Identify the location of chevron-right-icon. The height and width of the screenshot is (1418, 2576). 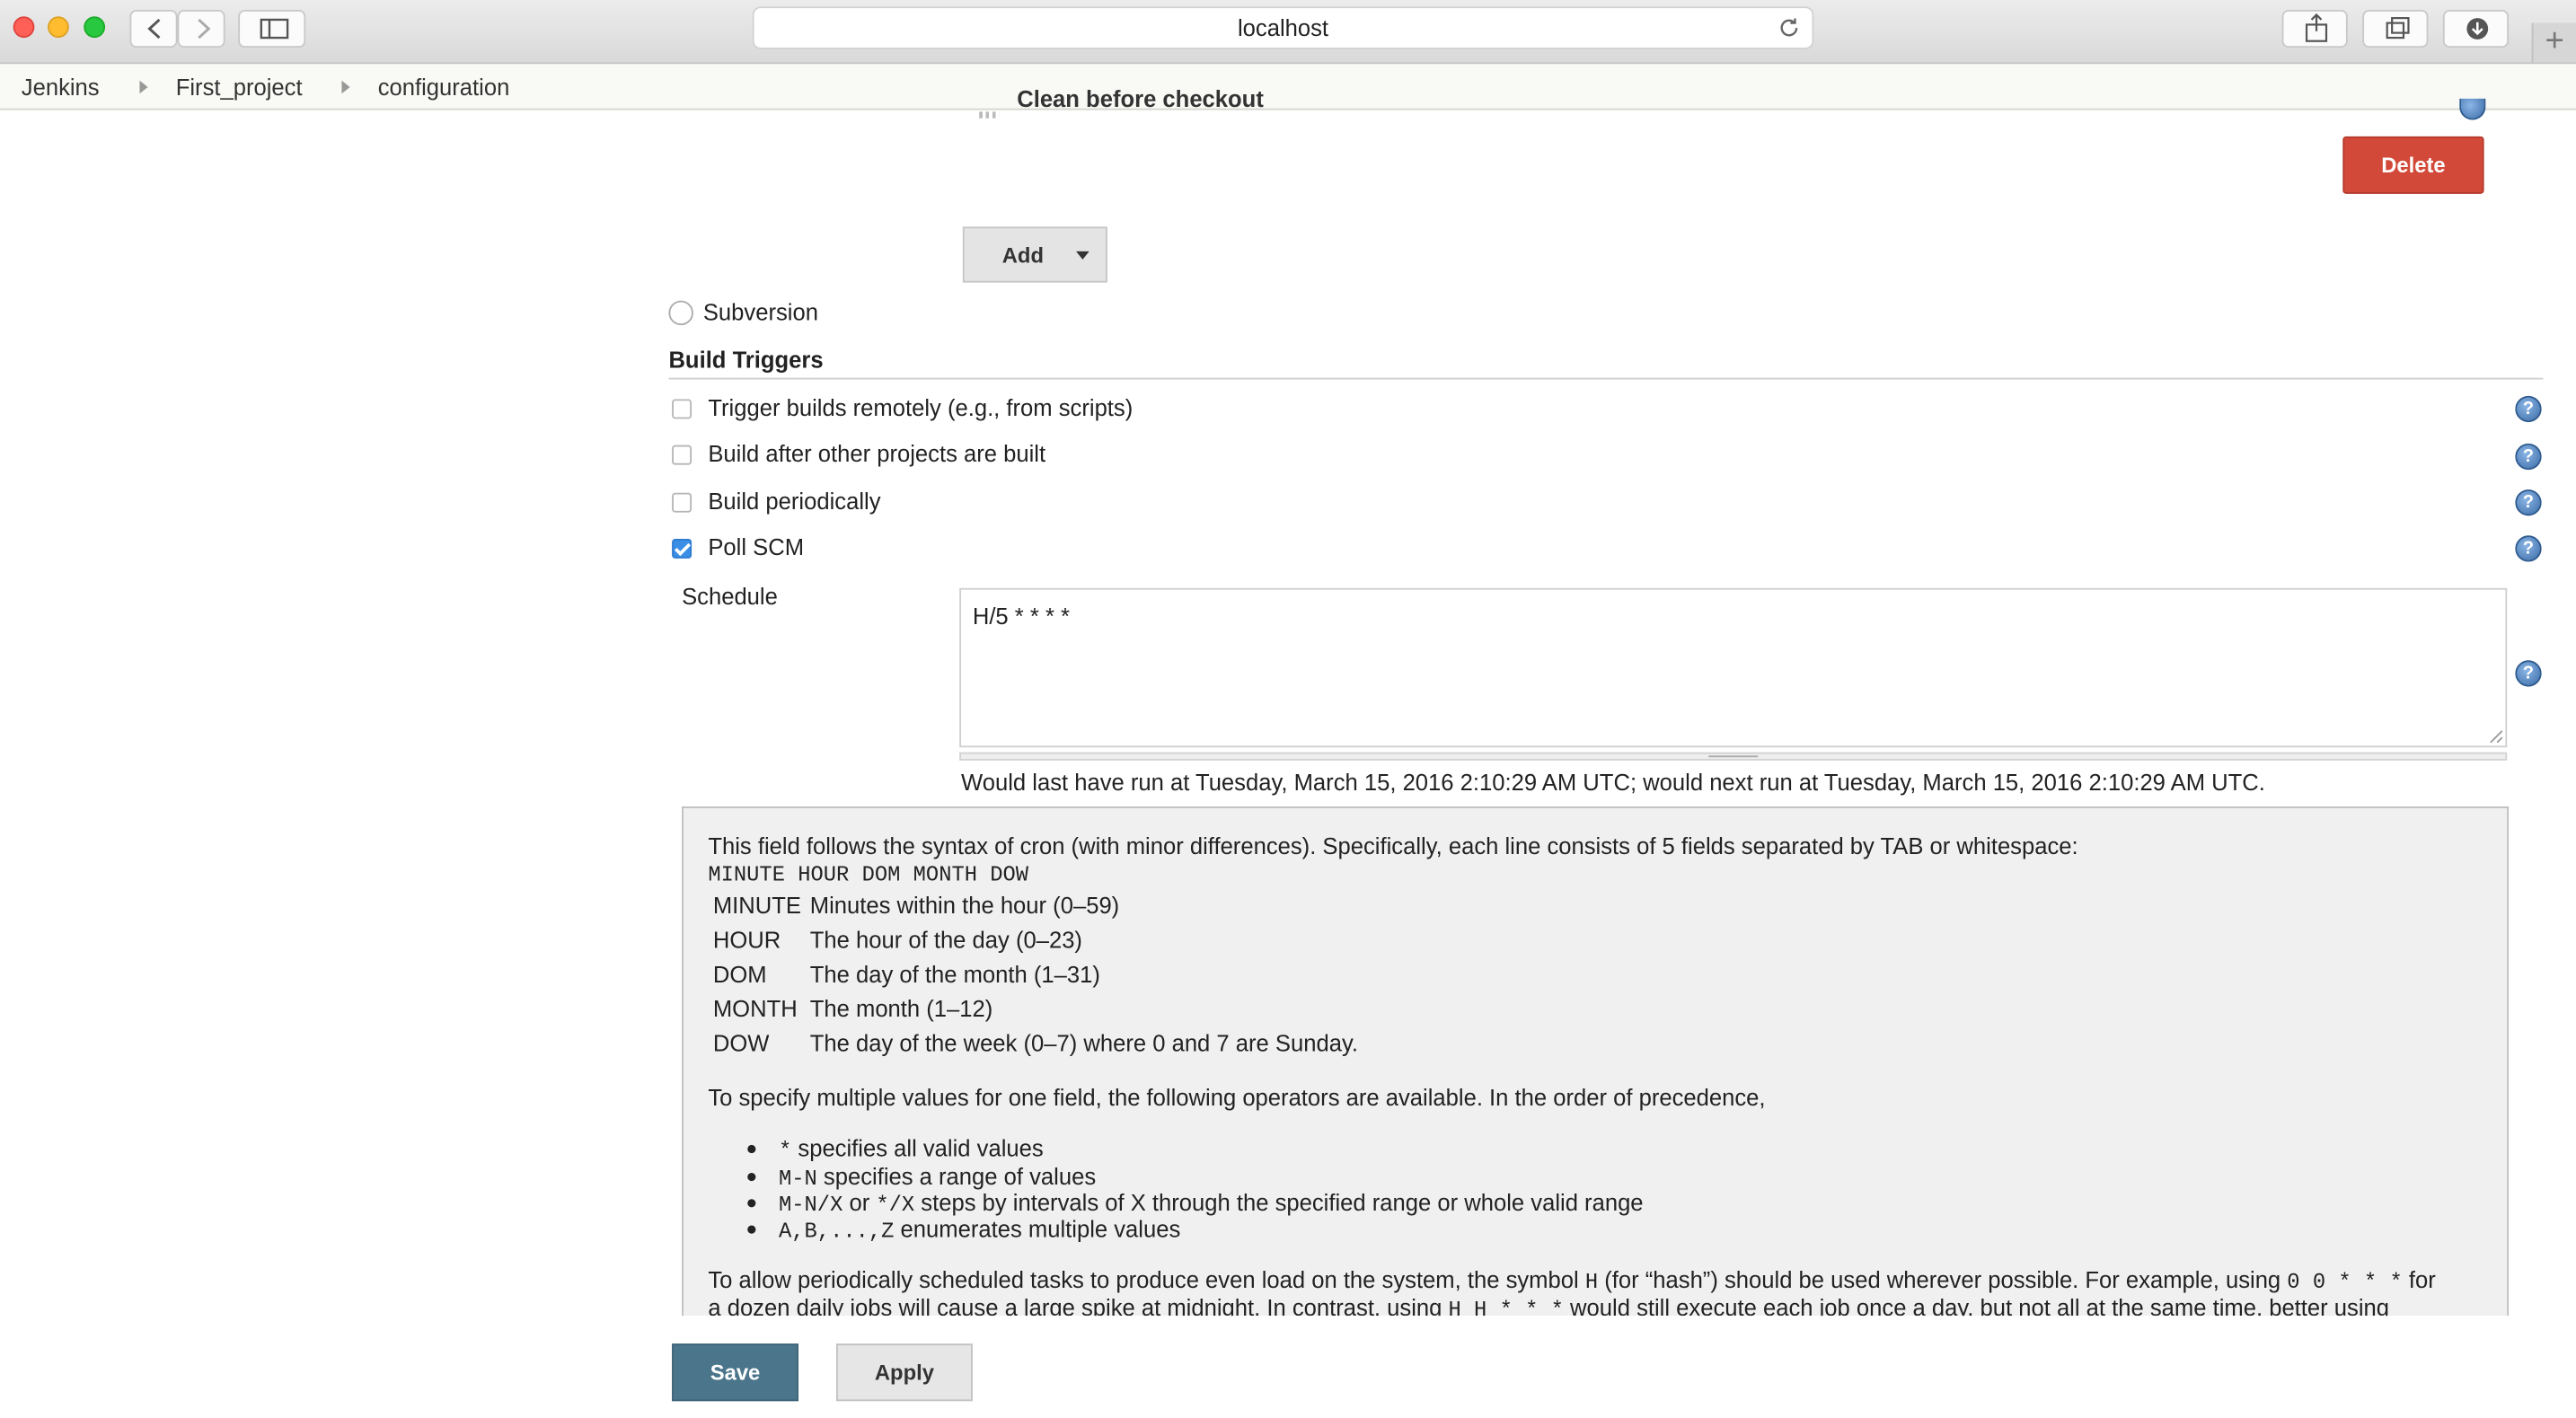
(204, 29).